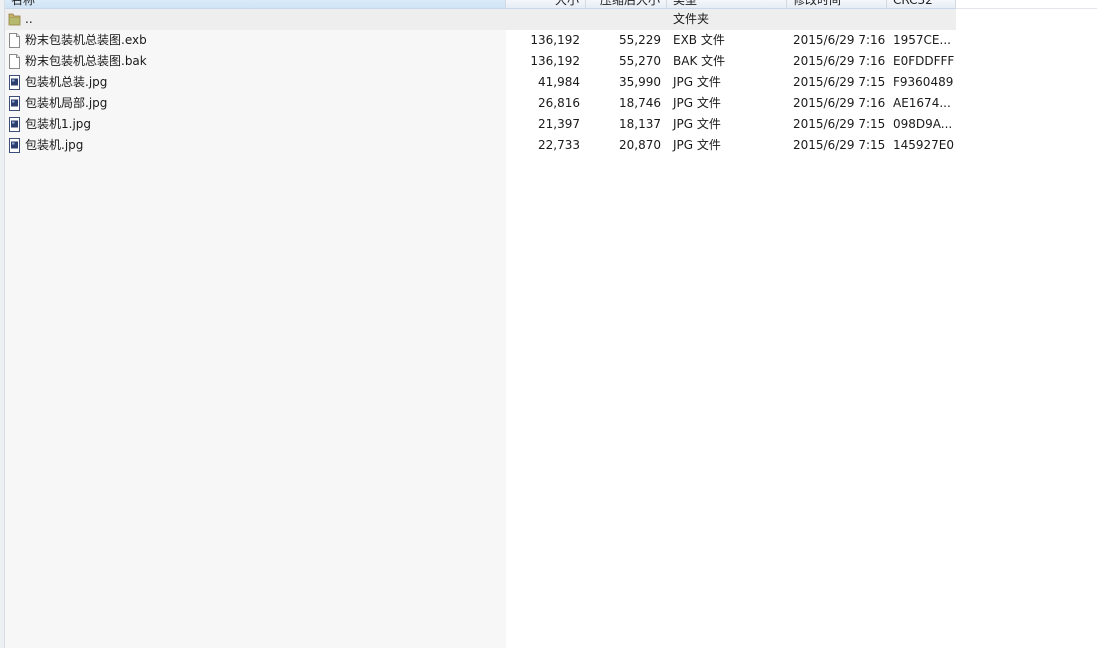 The width and height of the screenshot is (1097, 648). Describe the element at coordinates (924, 145) in the screenshot. I see `cell-crc: 145927E0` at that location.